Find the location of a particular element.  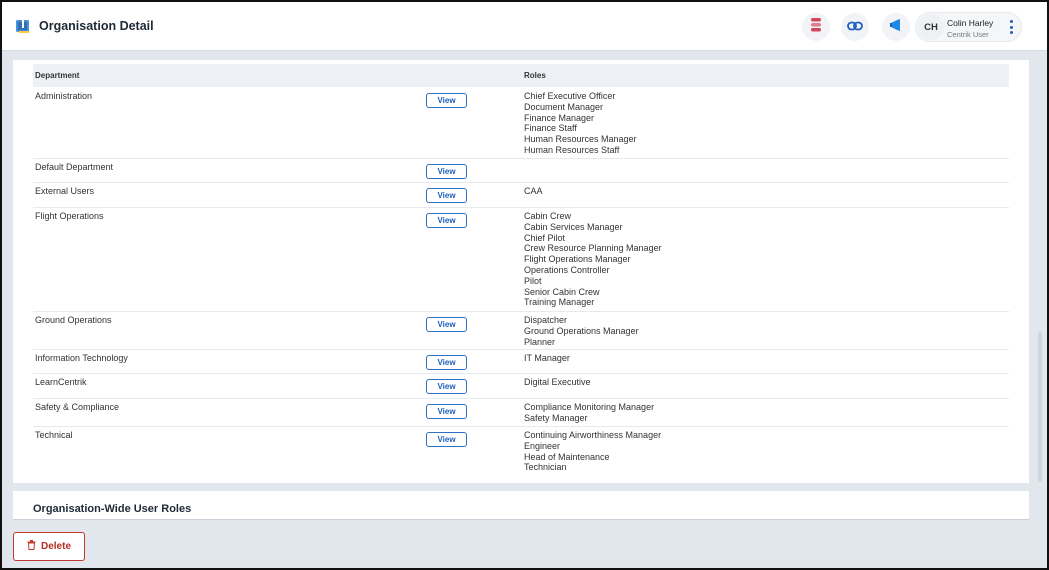

role-item: Compliance Monitoring Manager is located at coordinates (589, 407).